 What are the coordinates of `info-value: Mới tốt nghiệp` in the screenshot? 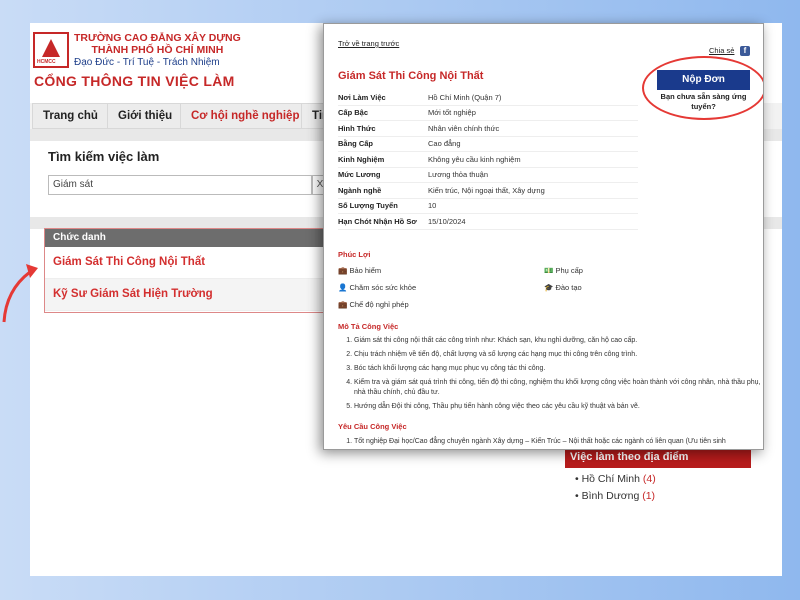 It's located at (533, 113).